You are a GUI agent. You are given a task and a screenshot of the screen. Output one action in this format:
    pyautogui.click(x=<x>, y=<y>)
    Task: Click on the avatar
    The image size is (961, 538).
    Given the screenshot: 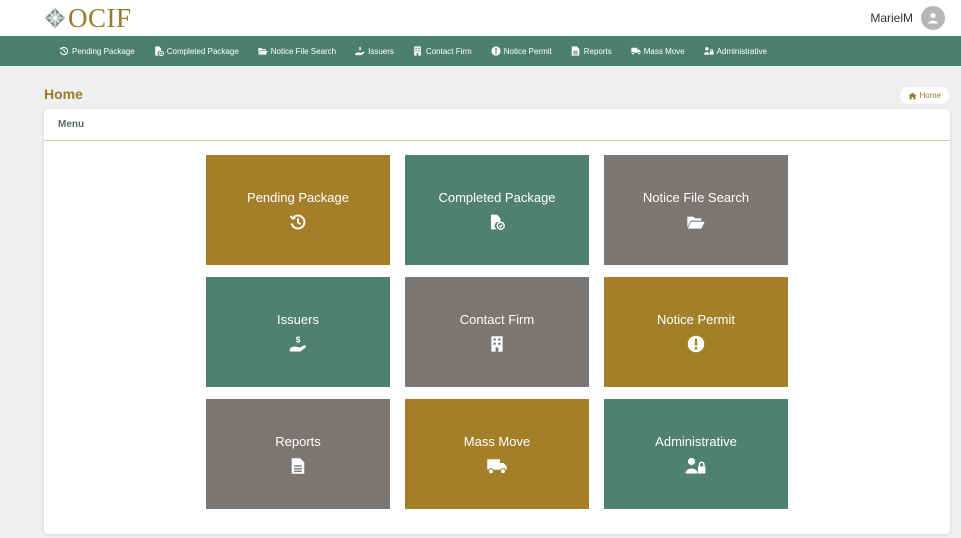 What is the action you would take?
    pyautogui.click(x=933, y=18)
    